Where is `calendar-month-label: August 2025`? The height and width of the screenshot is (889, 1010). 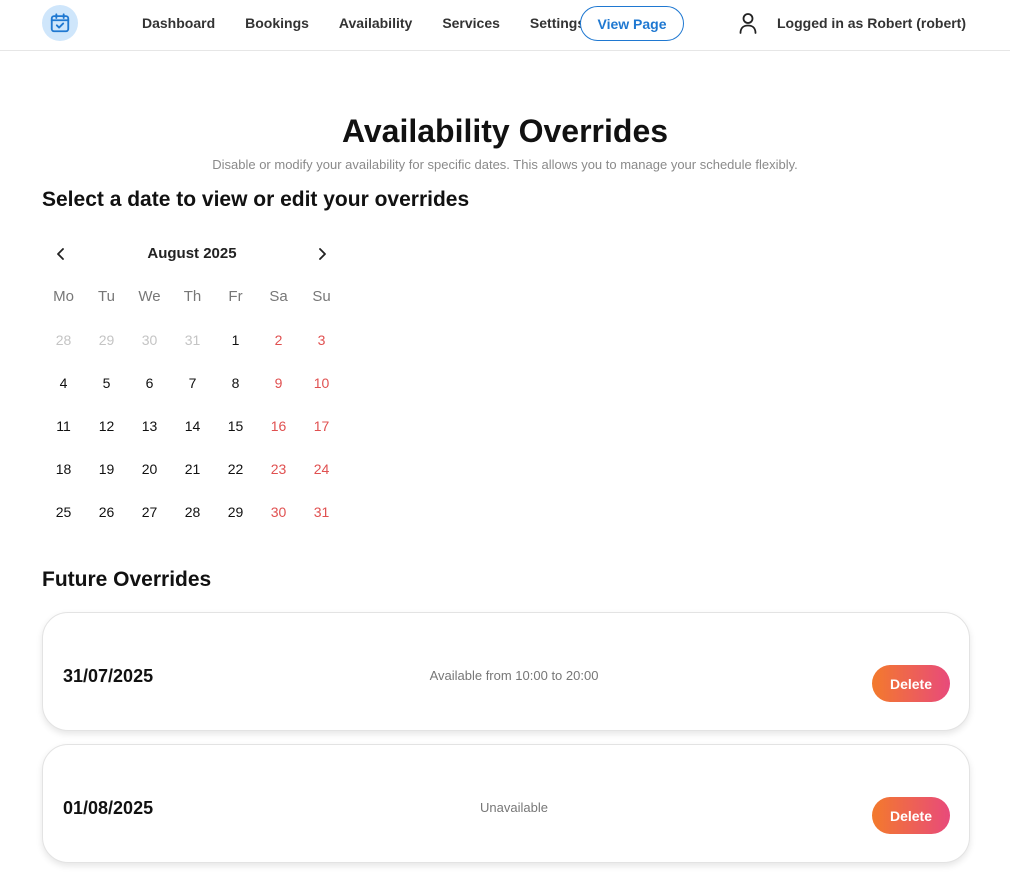 calendar-month-label: August 2025 is located at coordinates (192, 253).